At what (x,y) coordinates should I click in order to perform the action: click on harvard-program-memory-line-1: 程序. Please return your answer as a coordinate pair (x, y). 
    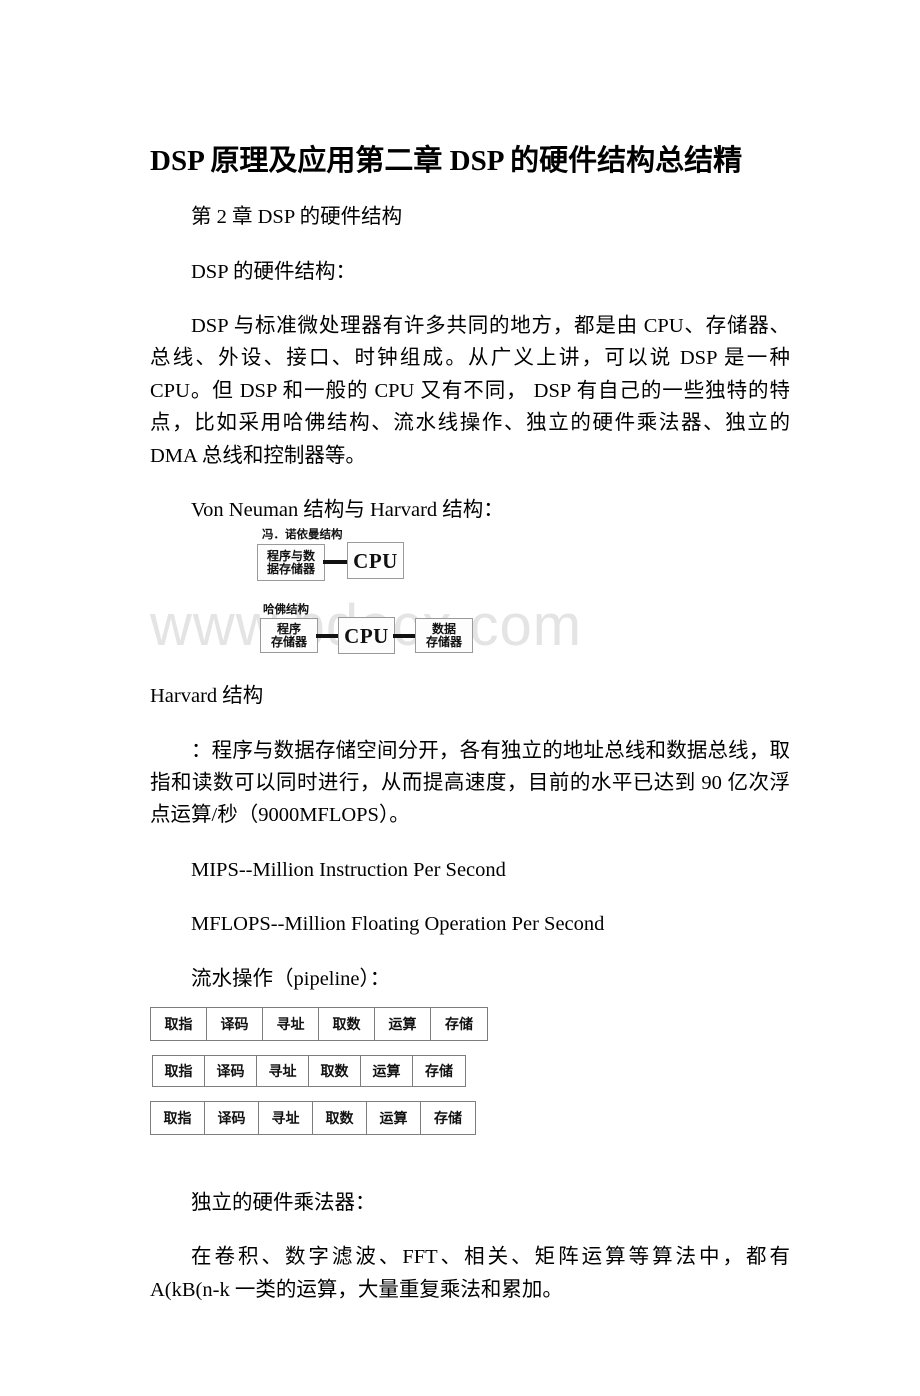
    Looking at the image, I should click on (288, 629).